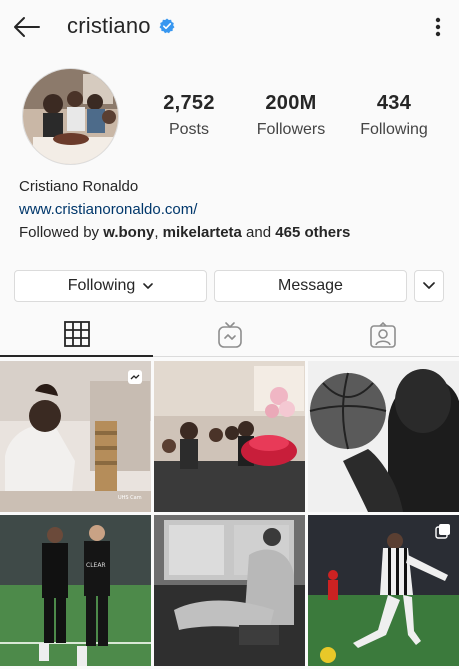  What do you see at coordinates (128, 232) in the screenshot?
I see `followed-user-1: w.bony` at bounding box center [128, 232].